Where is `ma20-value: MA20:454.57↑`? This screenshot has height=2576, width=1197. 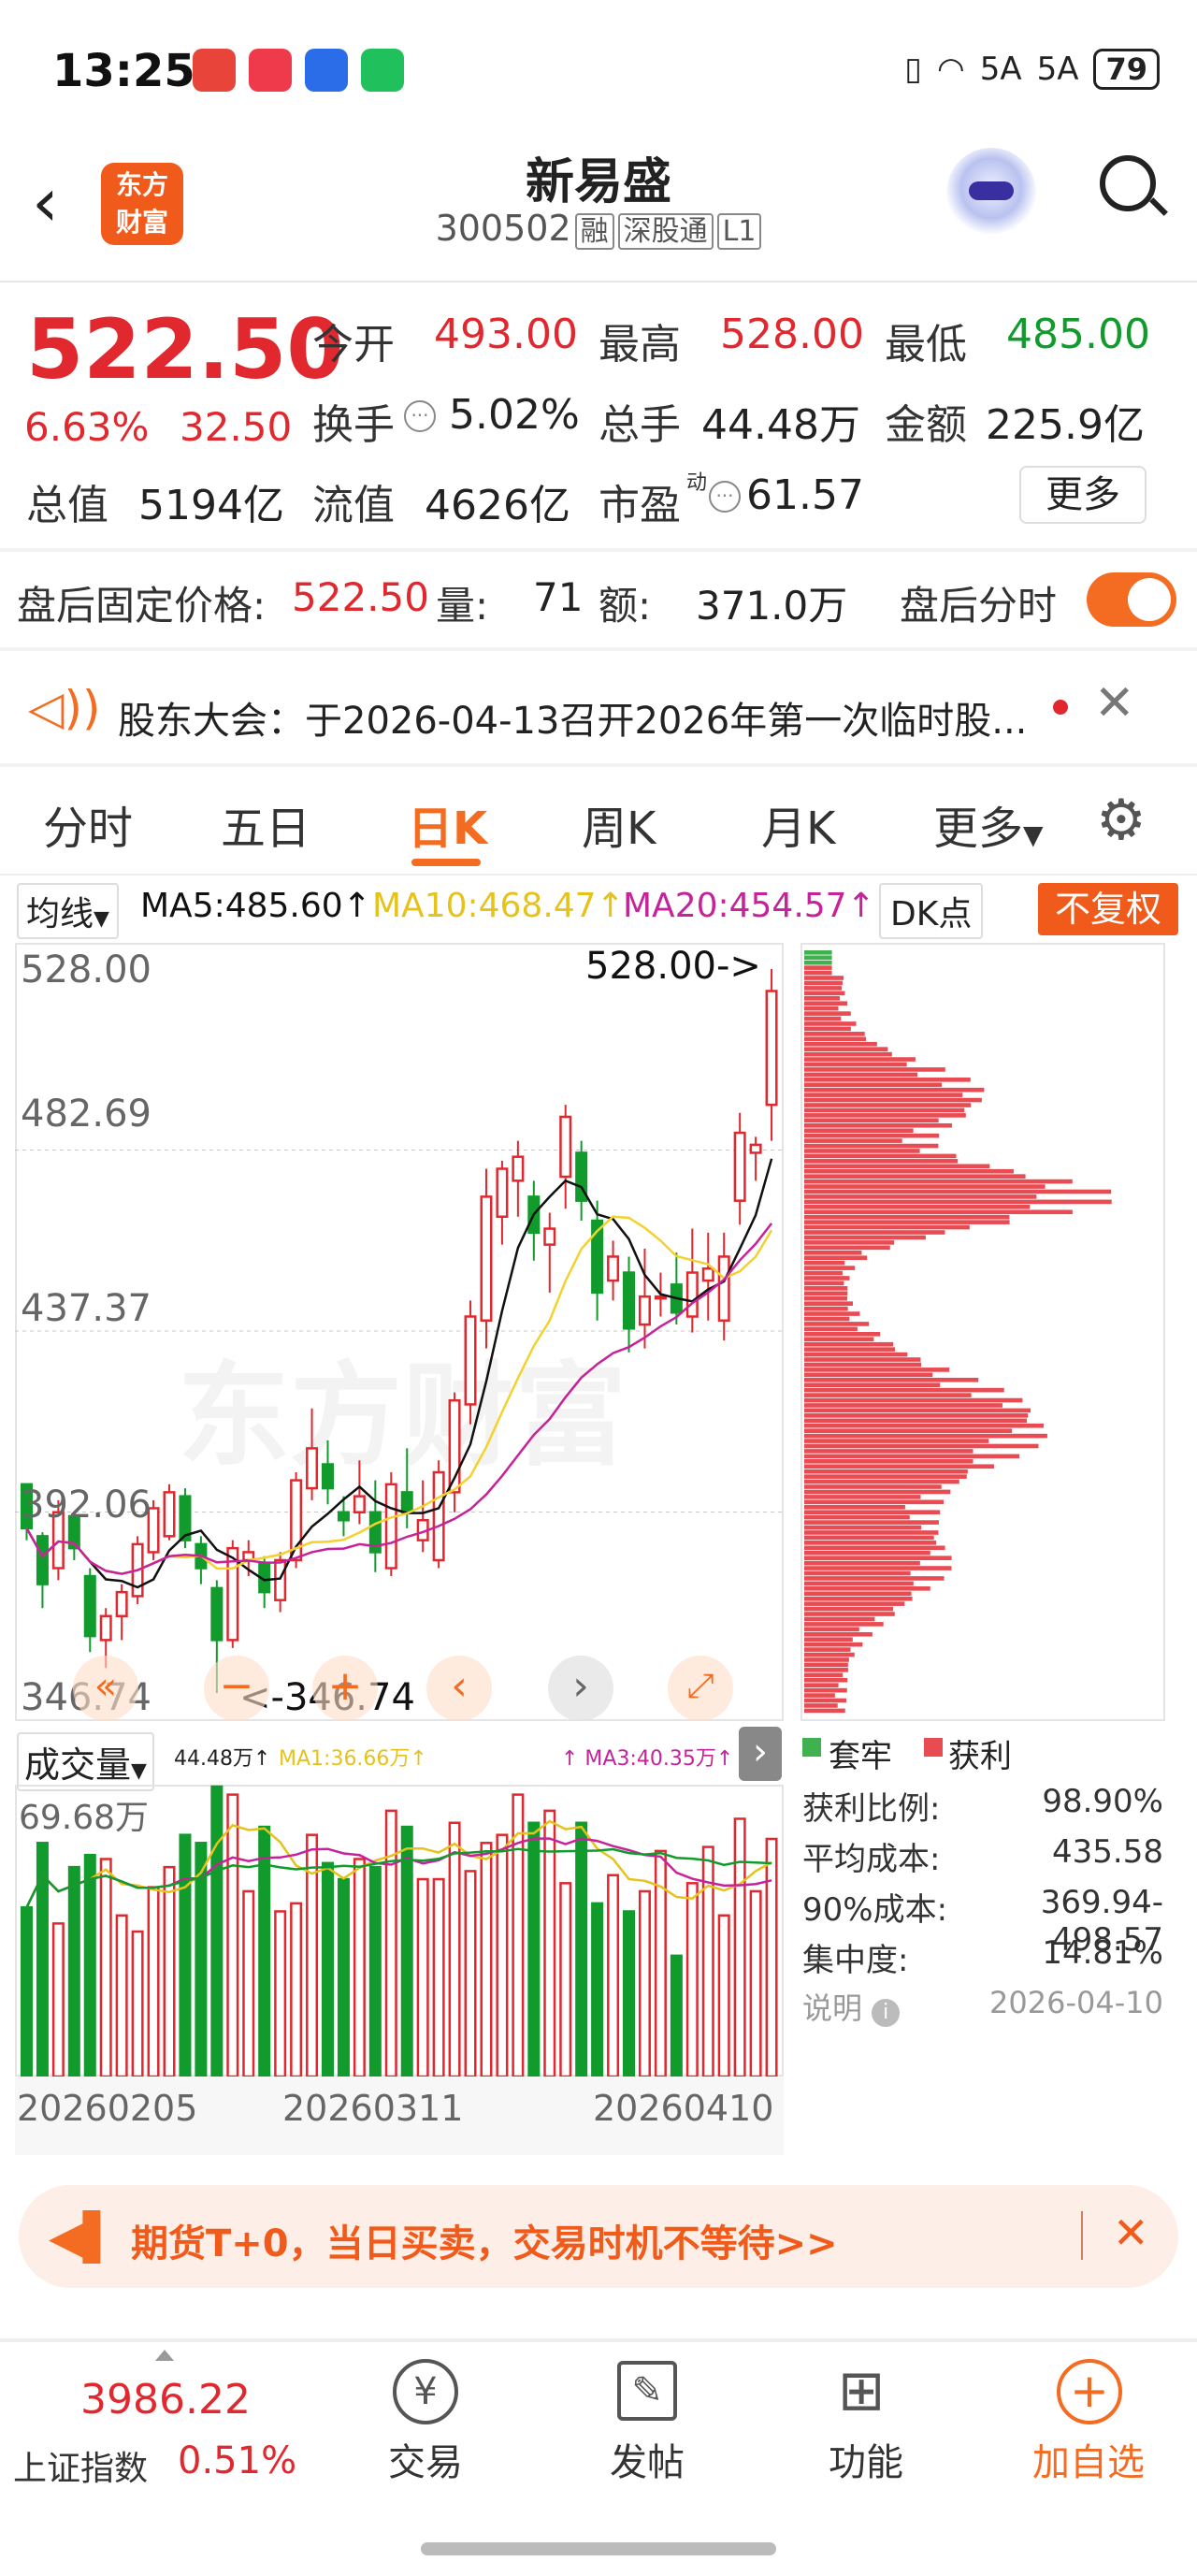 ma20-value: MA20:454.57↑ is located at coordinates (749, 906).